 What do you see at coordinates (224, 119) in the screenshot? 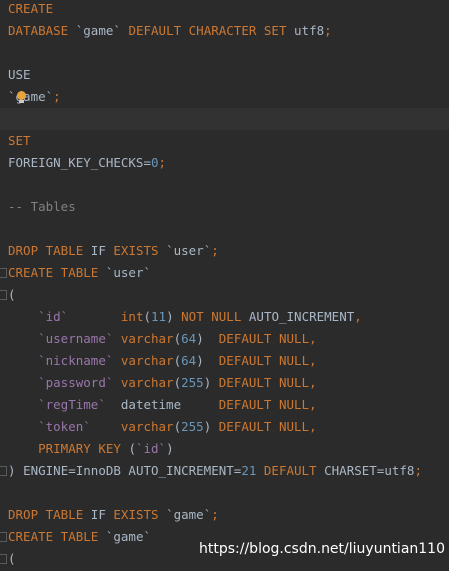
I see `current-line` at bounding box center [224, 119].